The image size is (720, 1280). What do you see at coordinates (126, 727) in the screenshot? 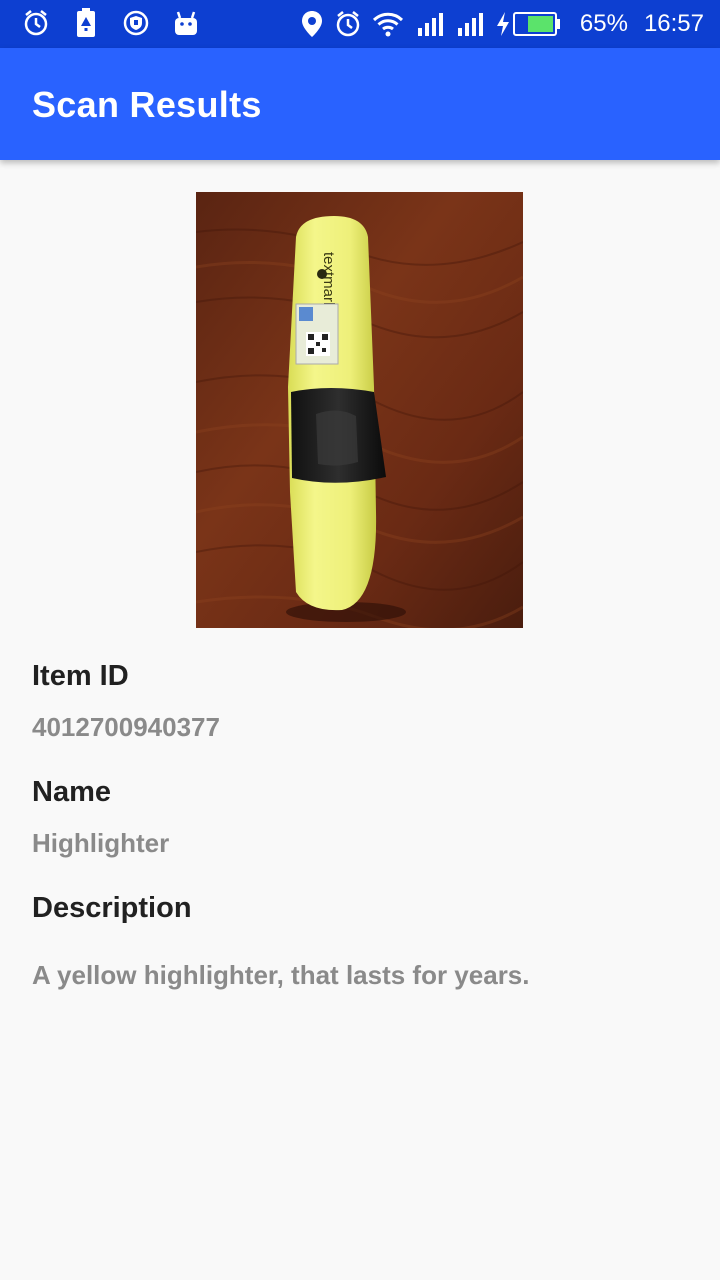
I see `item-id-value: 4012700940377` at bounding box center [126, 727].